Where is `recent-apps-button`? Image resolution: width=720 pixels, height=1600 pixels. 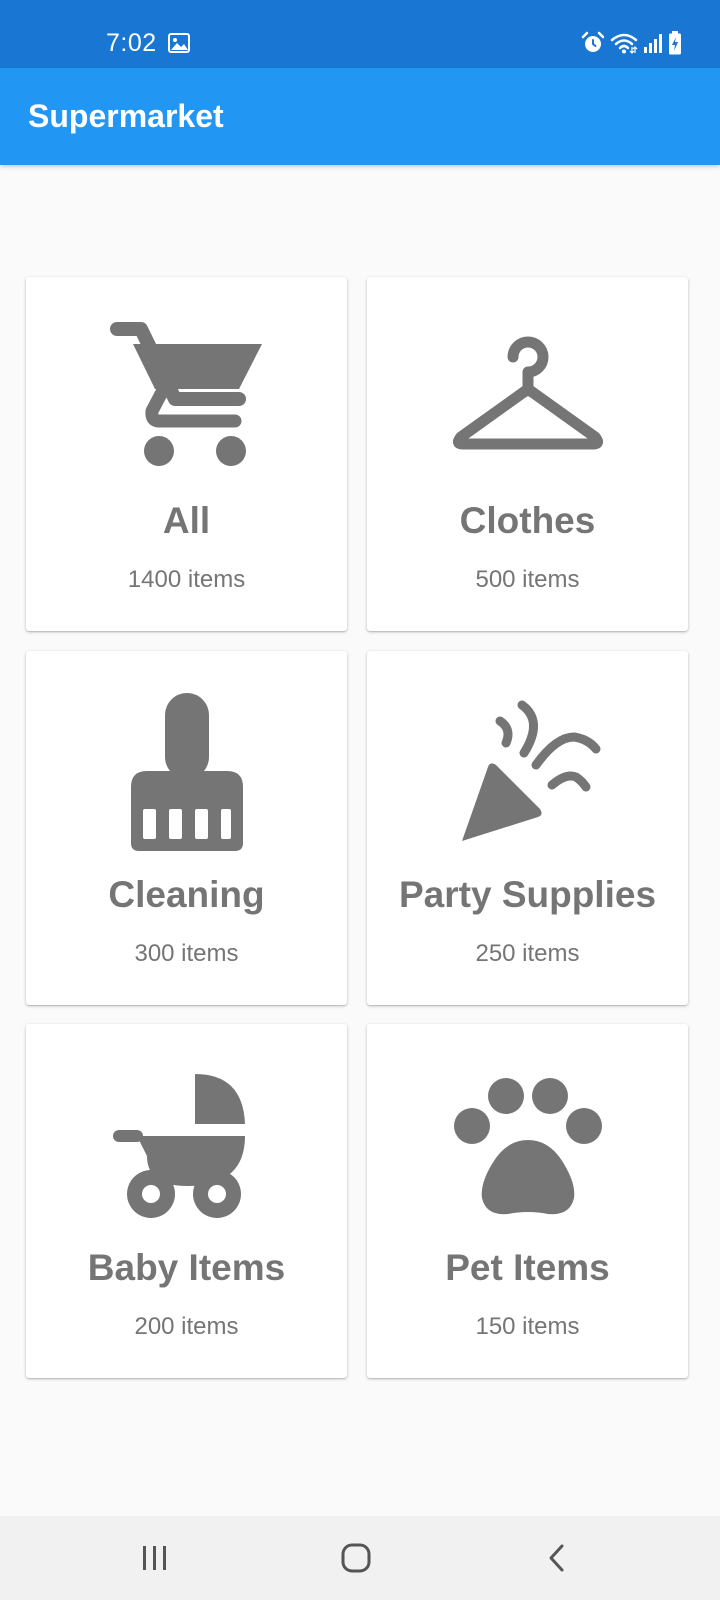 recent-apps-button is located at coordinates (155, 1558).